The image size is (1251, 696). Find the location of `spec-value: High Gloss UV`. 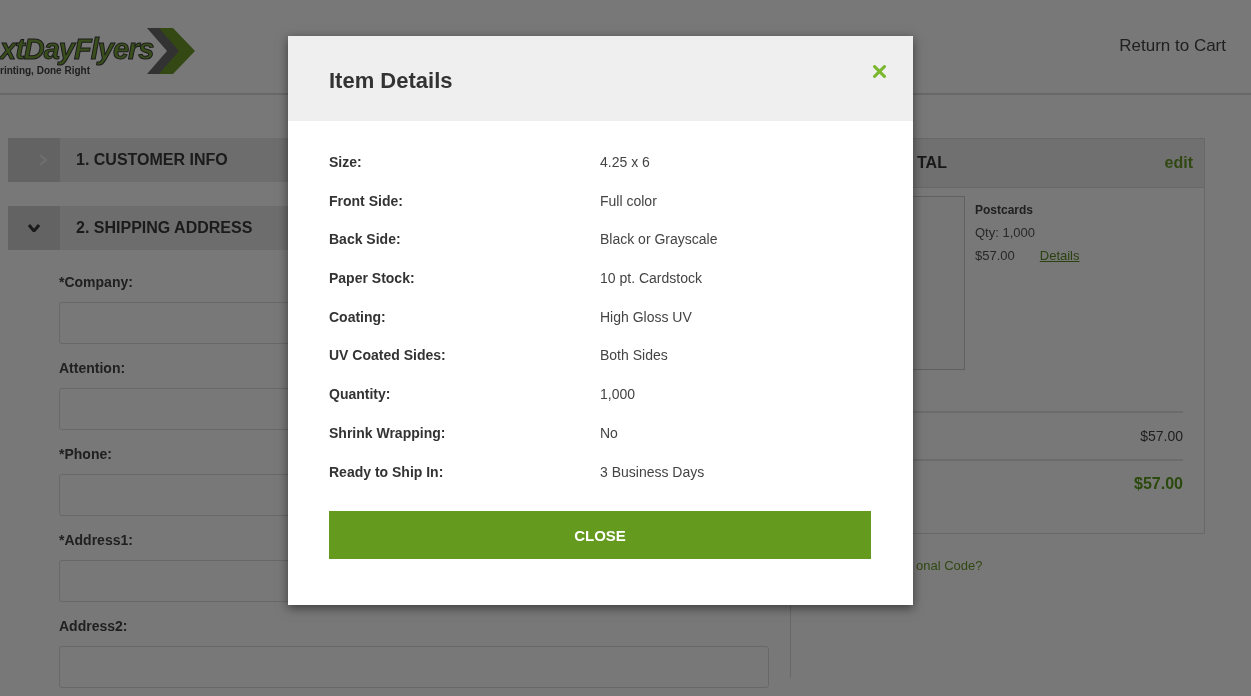

spec-value: High Gloss UV is located at coordinates (646, 317).